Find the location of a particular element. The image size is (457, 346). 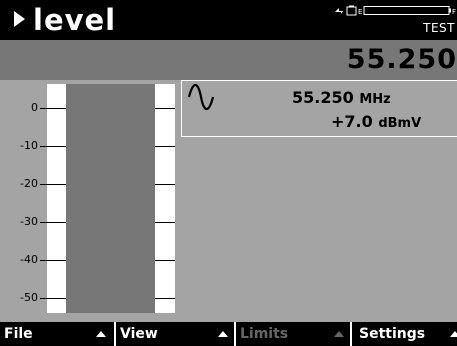

settings-menu-label: Settings is located at coordinates (392, 334).